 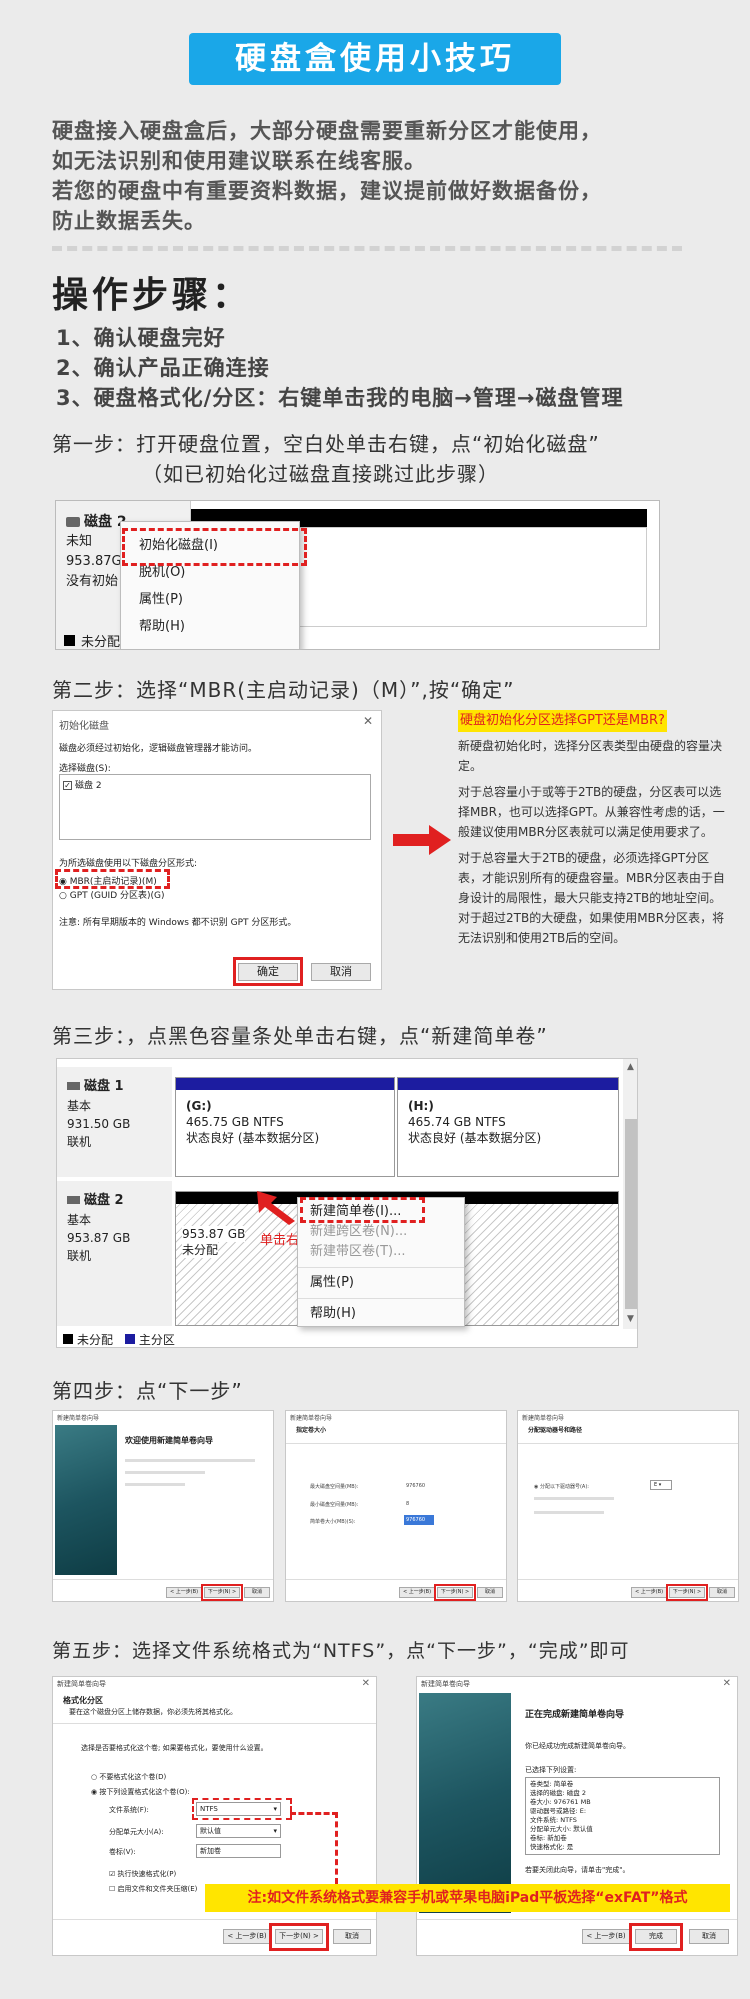 I want to click on partition-g-status: 状态良好 (基本数据分区), so click(x=253, y=1138).